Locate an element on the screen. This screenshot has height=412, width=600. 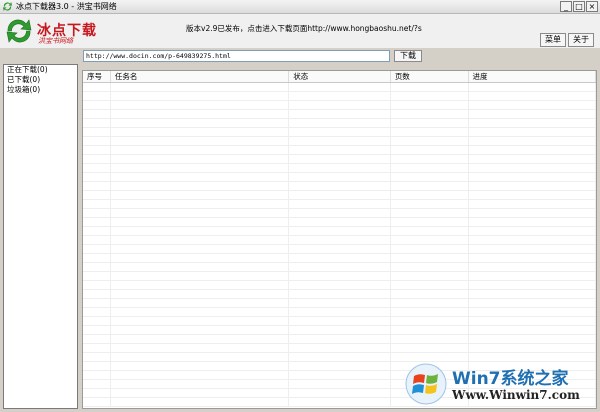
table-header: 序号 任务名 状态 页数 进度 is located at coordinates (339, 77).